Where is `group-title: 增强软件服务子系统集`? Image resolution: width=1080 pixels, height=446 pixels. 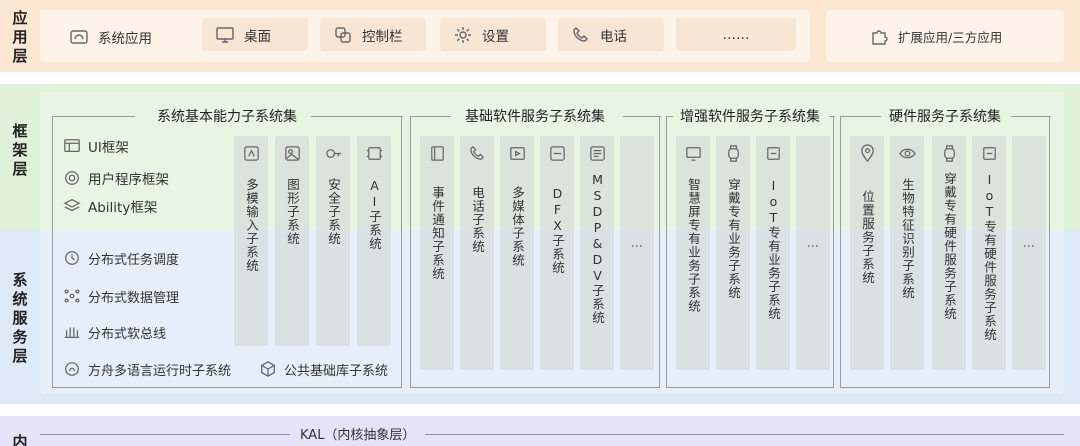
group-title: 增强软件服务子系统集 is located at coordinates (750, 117).